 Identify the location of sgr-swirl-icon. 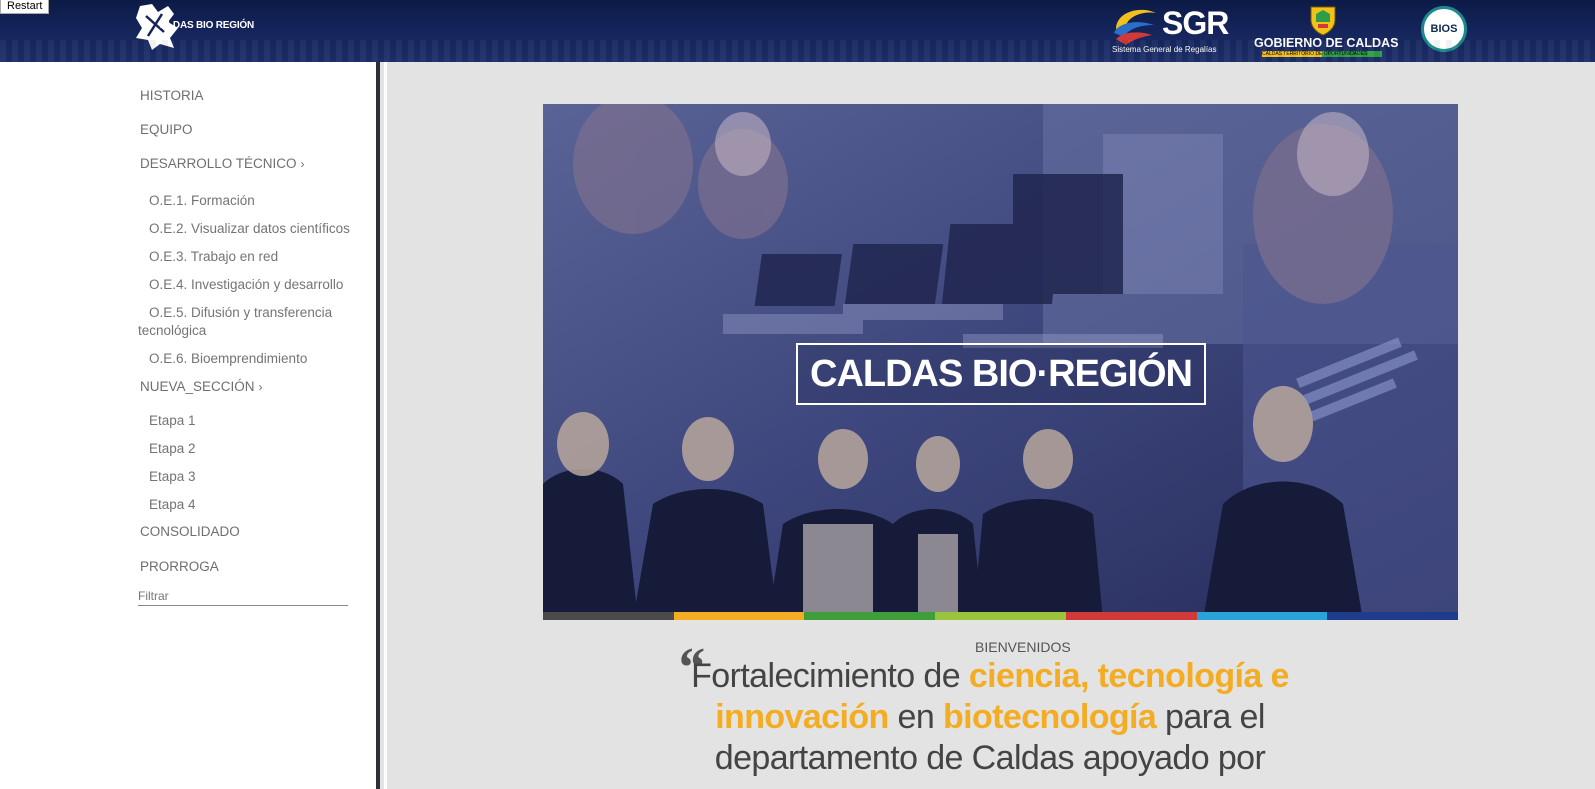
(1135, 27).